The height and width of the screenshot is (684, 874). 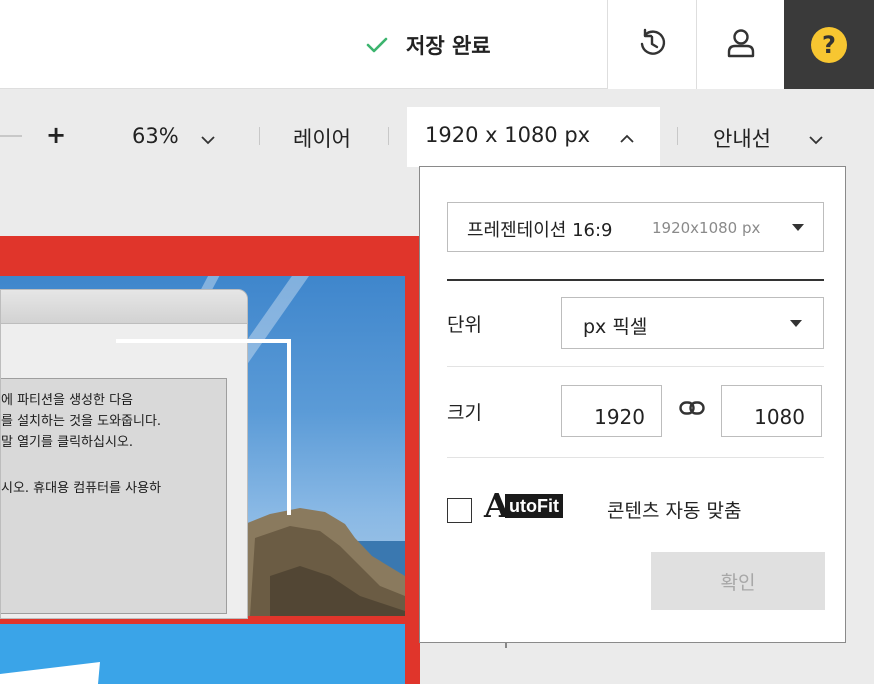 I want to click on save-status: 저장 완료, so click(x=428, y=45).